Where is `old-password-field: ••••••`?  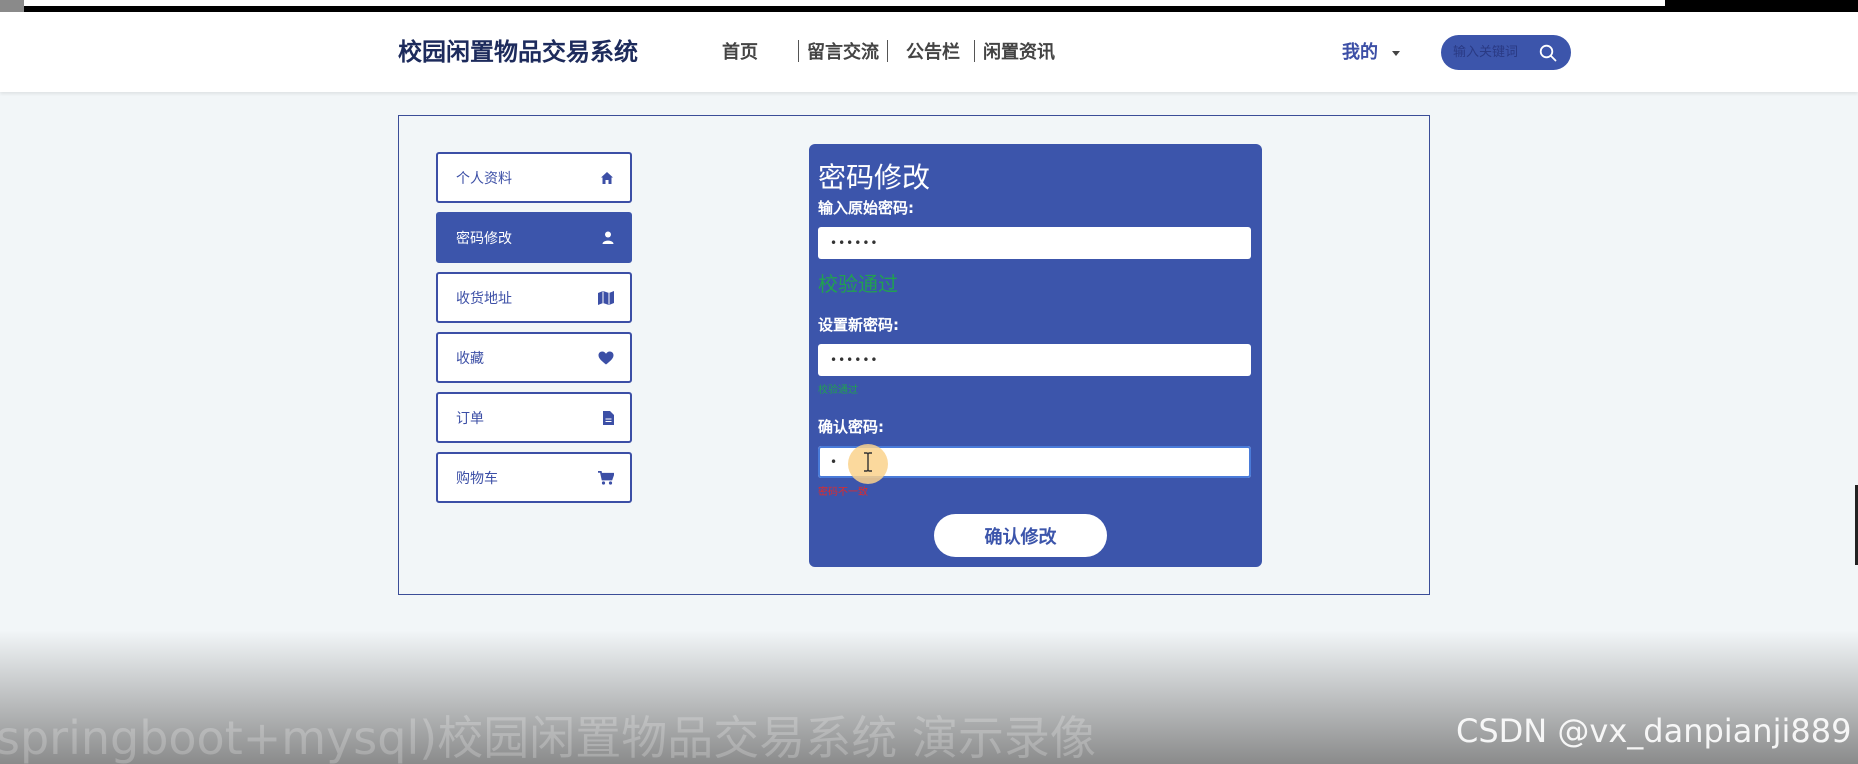
old-password-field: •••••• is located at coordinates (1034, 243).